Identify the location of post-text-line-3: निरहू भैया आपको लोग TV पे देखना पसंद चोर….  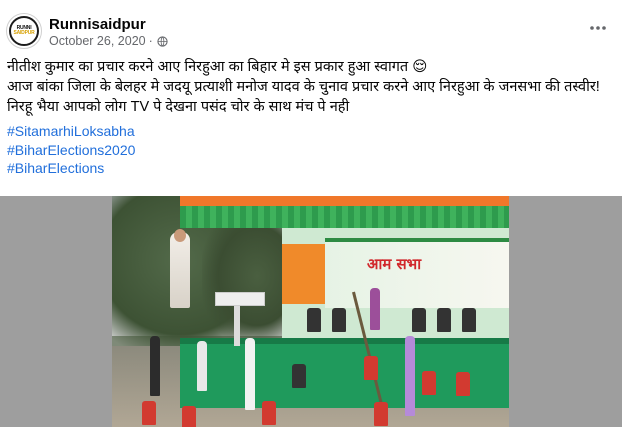
(178, 107).